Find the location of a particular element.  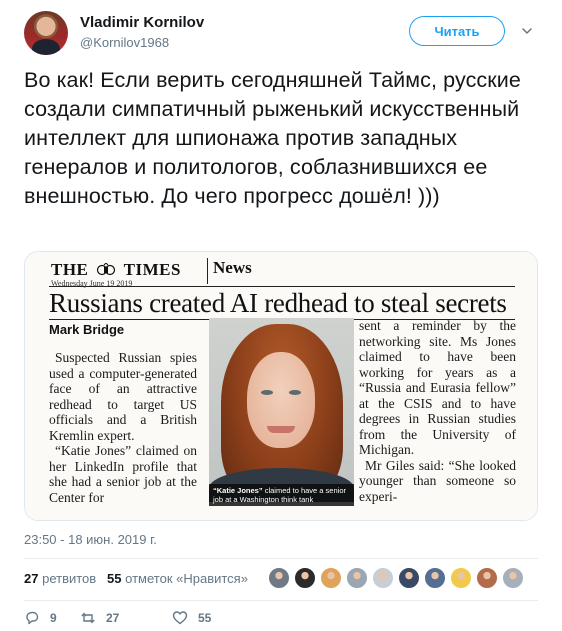

article-byline: Mark Bridge is located at coordinates (87, 329).